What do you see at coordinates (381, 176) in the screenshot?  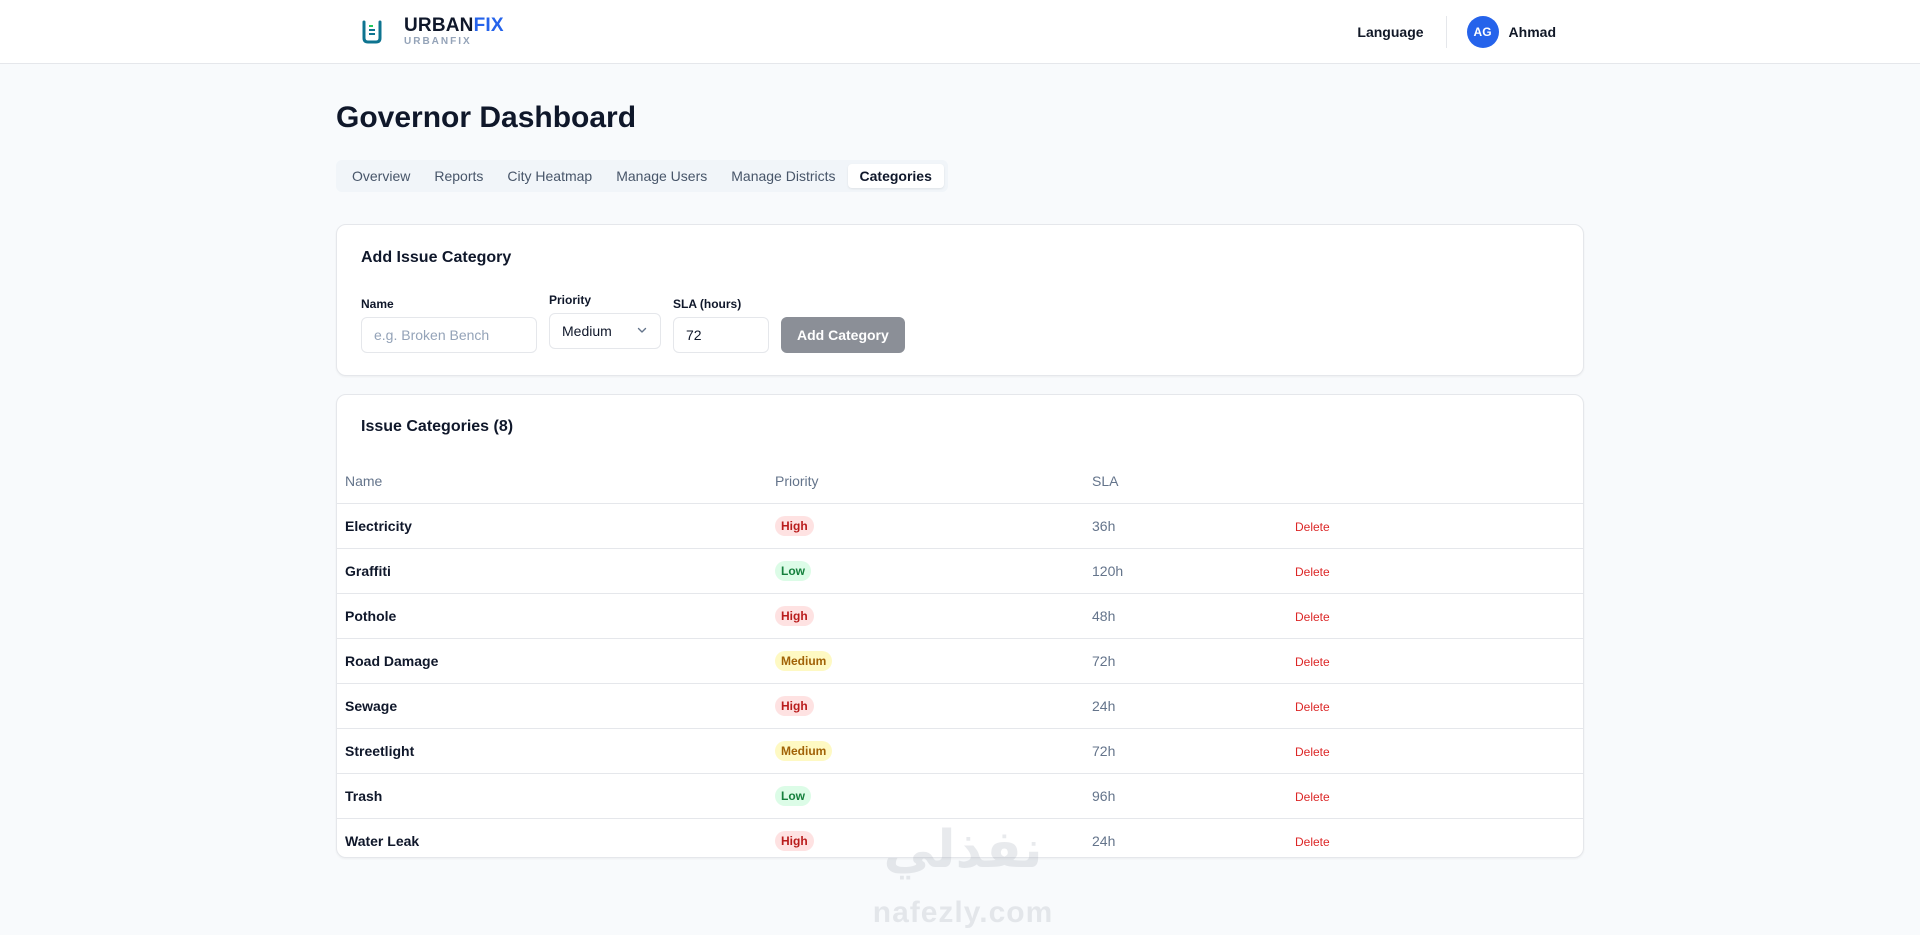 I see `tab-overview: Overview` at bounding box center [381, 176].